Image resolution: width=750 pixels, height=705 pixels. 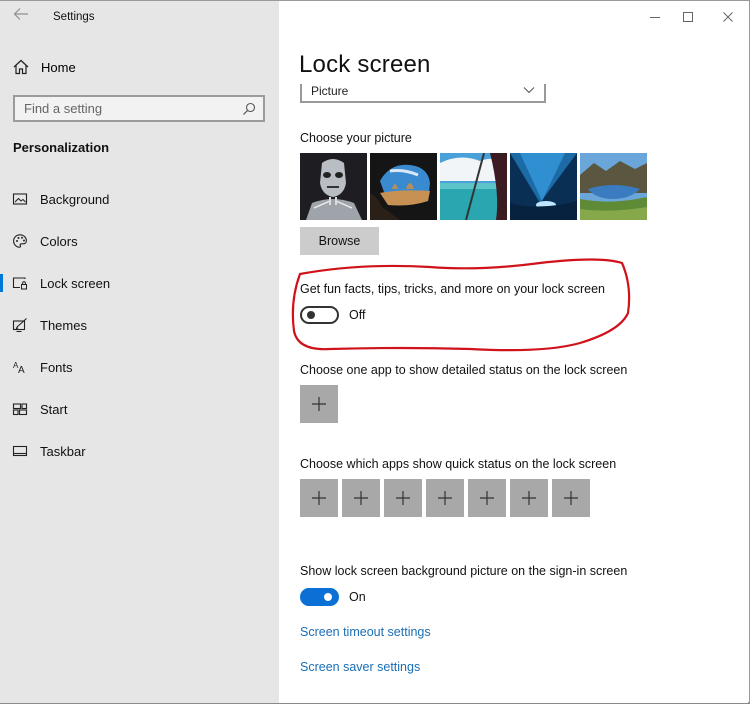 I want to click on search-box, so click(x=139, y=108).